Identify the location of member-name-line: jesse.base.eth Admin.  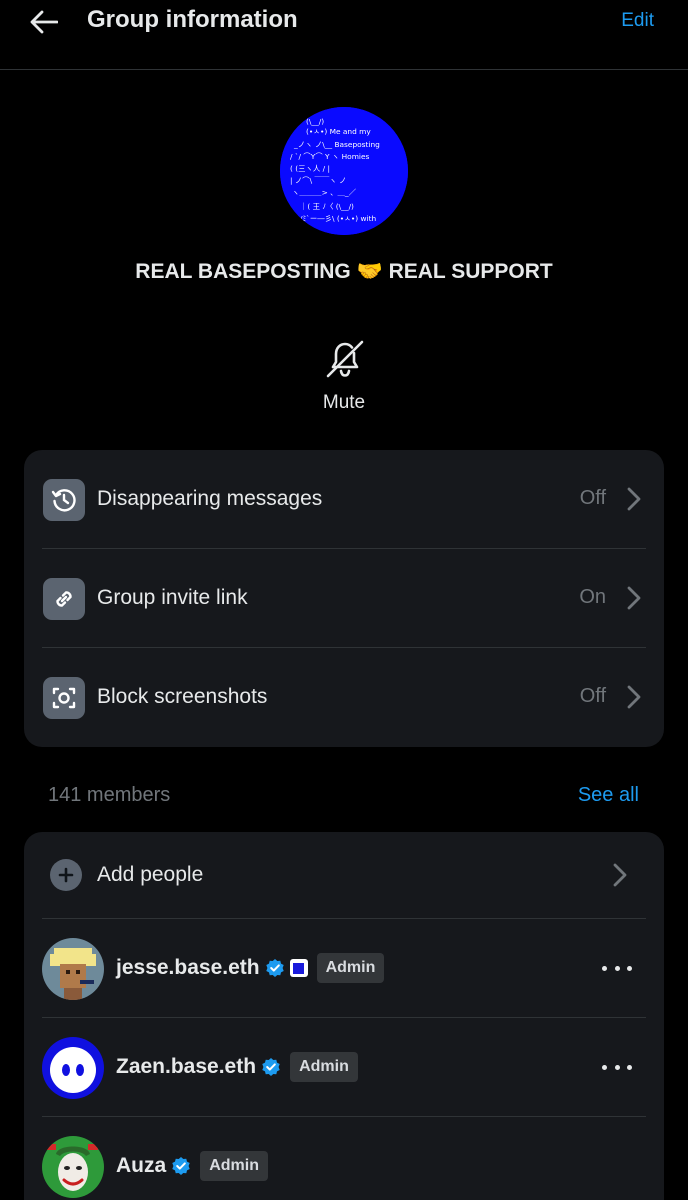
(250, 968).